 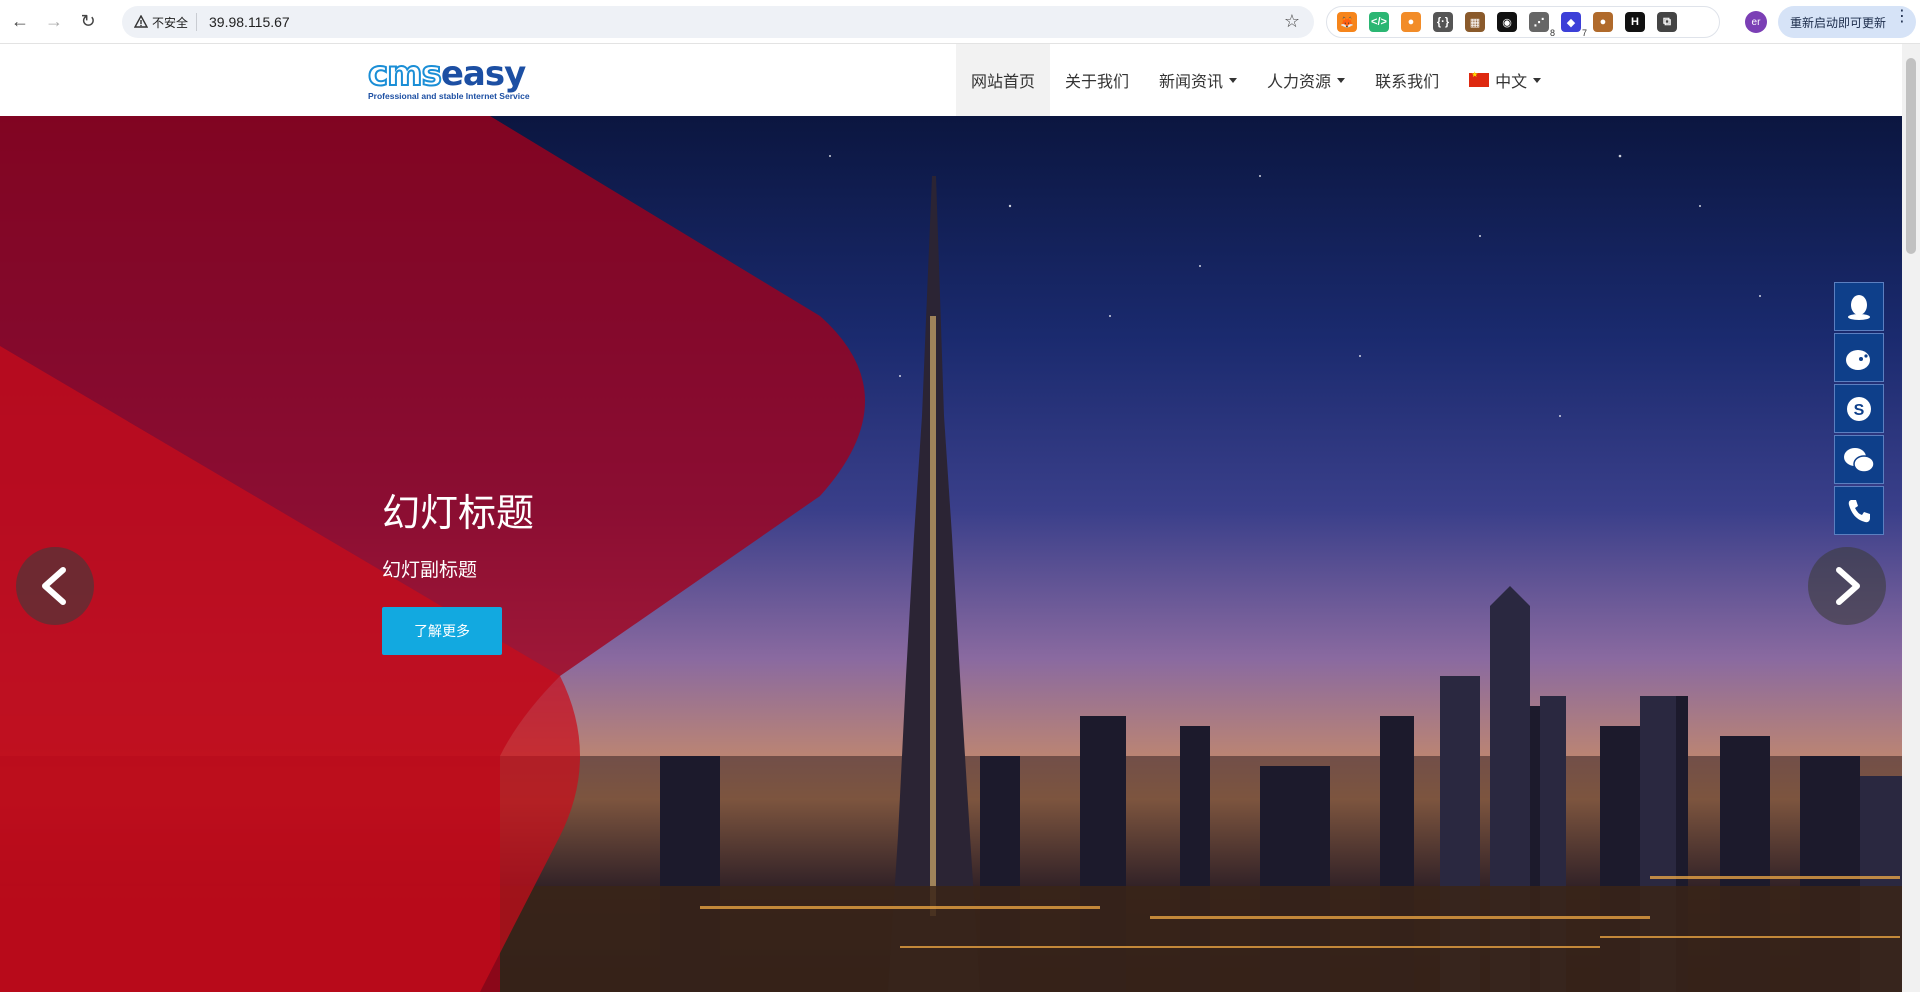 I want to click on slider-prev-button, so click(x=55, y=586).